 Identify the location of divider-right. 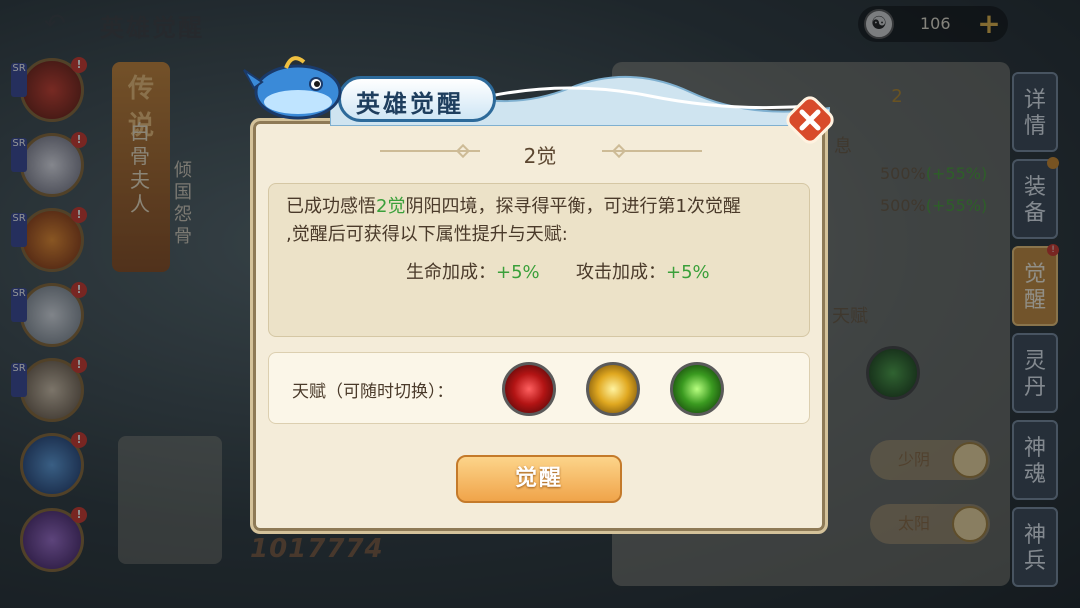
(652, 151).